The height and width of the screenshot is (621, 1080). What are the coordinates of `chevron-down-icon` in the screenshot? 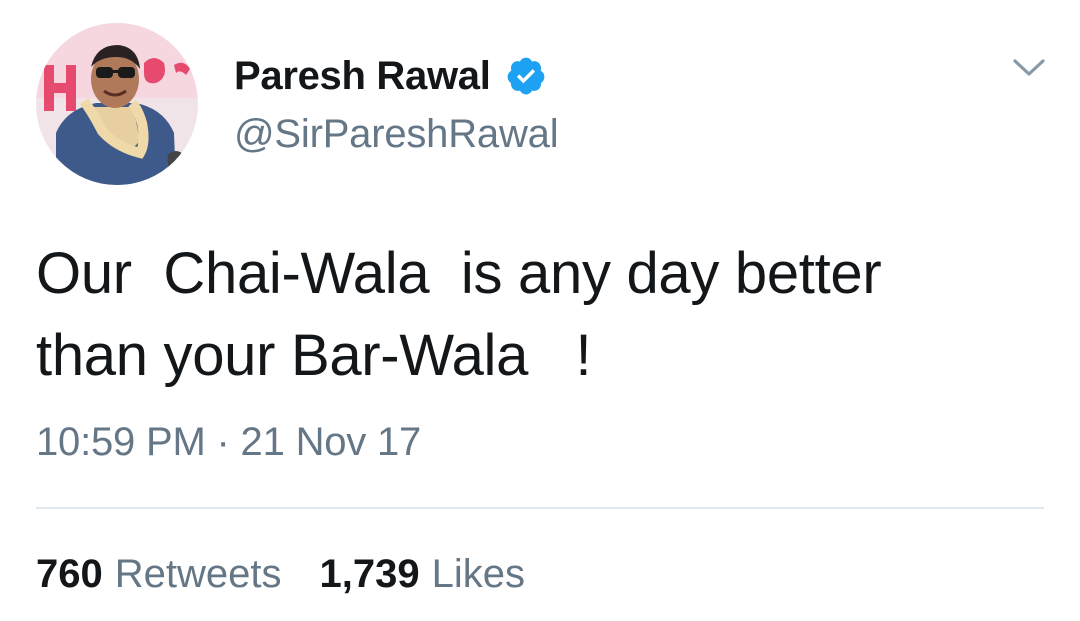 It's located at (1029, 67).